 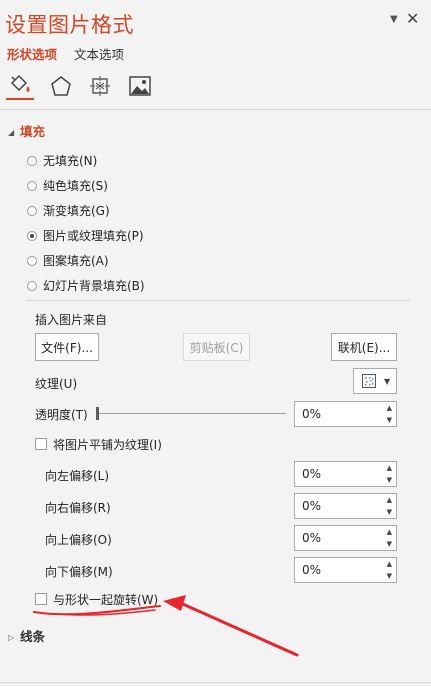 I want to click on divider, so click(x=215, y=682).